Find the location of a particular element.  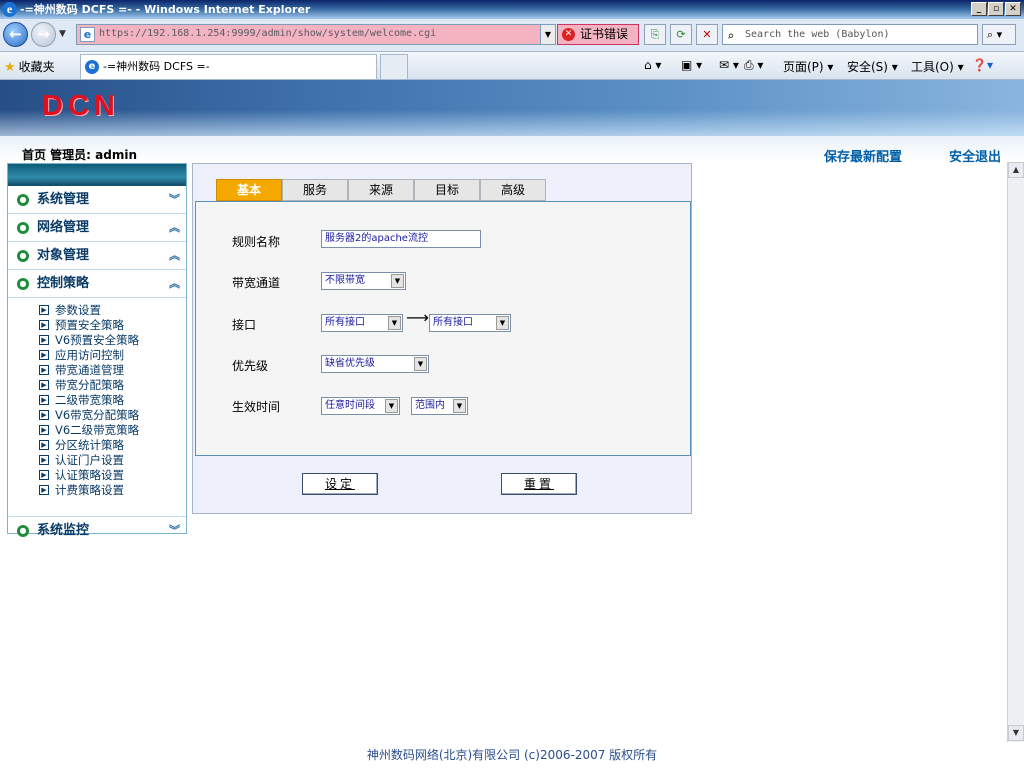

sidebar-item-preset-security: ▶ 预置安全策略 is located at coordinates (97, 325).